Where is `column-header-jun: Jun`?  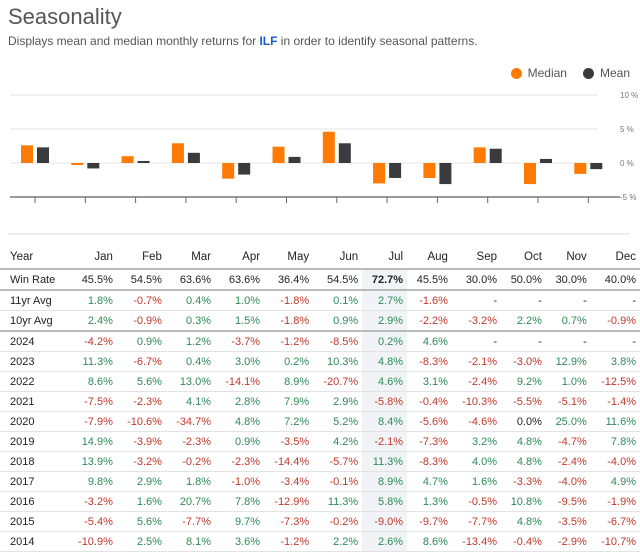
column-header-jun: Jun is located at coordinates (338, 258).